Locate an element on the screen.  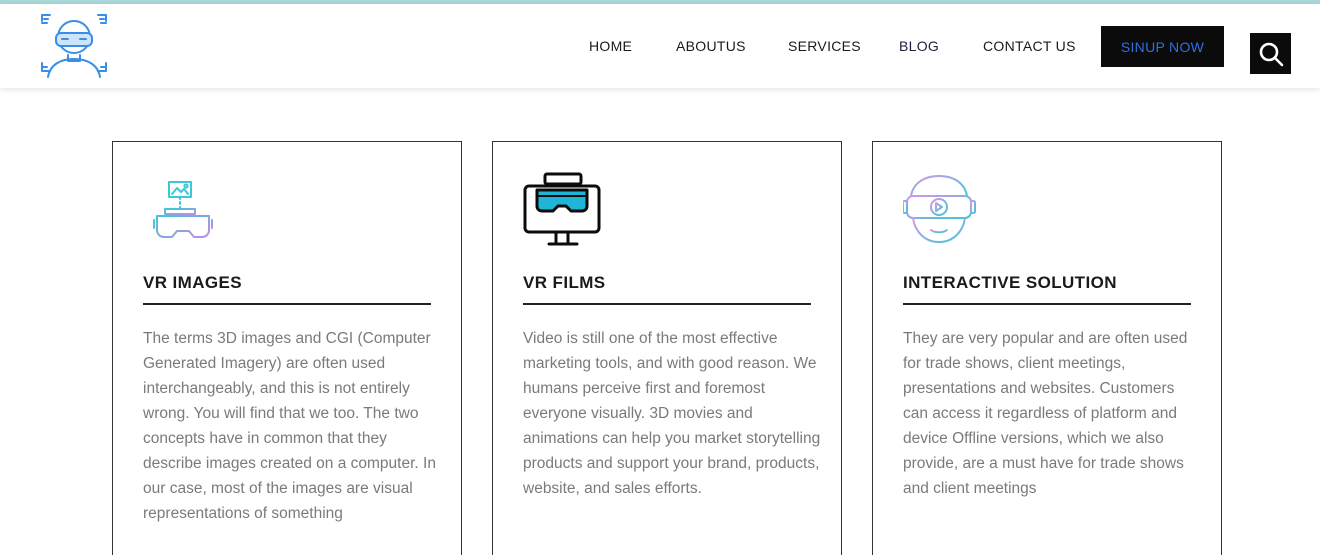
nav-services: SERVICES is located at coordinates (824, 46).